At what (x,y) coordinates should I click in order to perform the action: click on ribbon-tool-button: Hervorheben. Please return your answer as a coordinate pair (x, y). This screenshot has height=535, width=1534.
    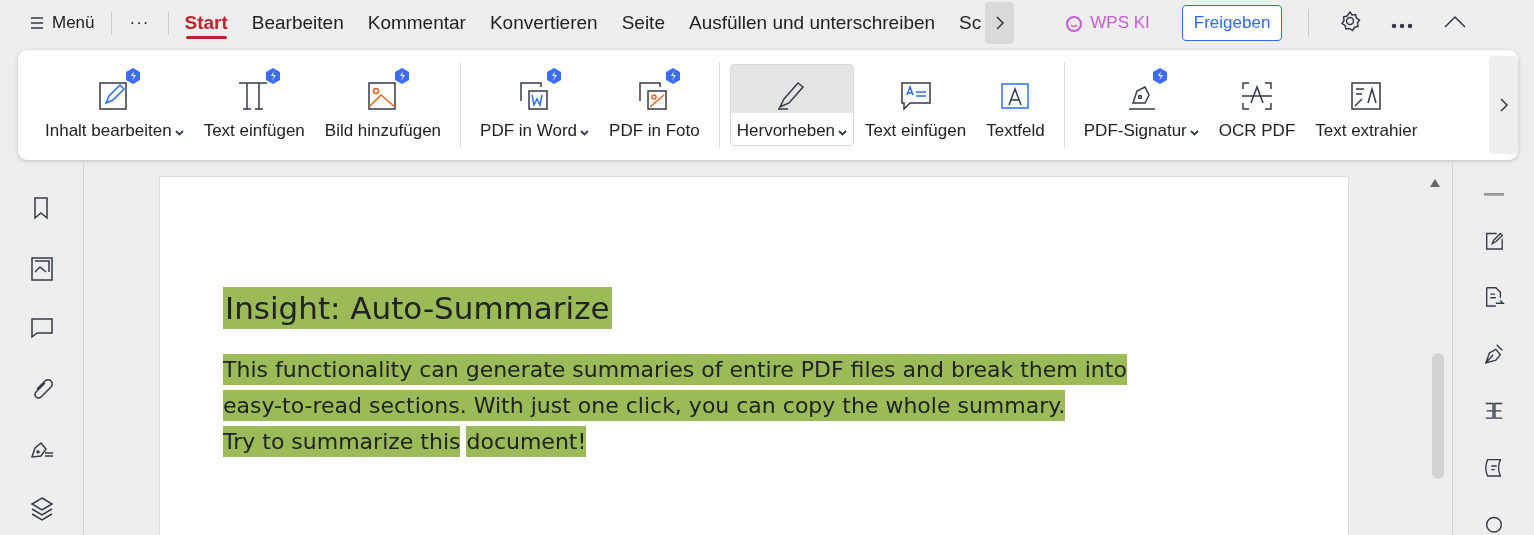
    Looking at the image, I should click on (792, 105).